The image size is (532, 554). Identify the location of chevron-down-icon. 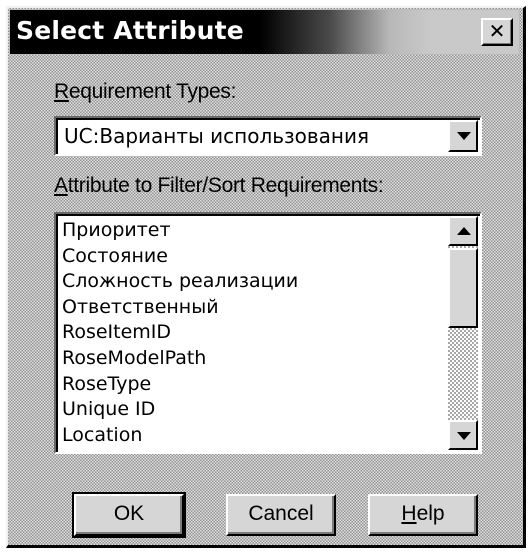
(464, 136).